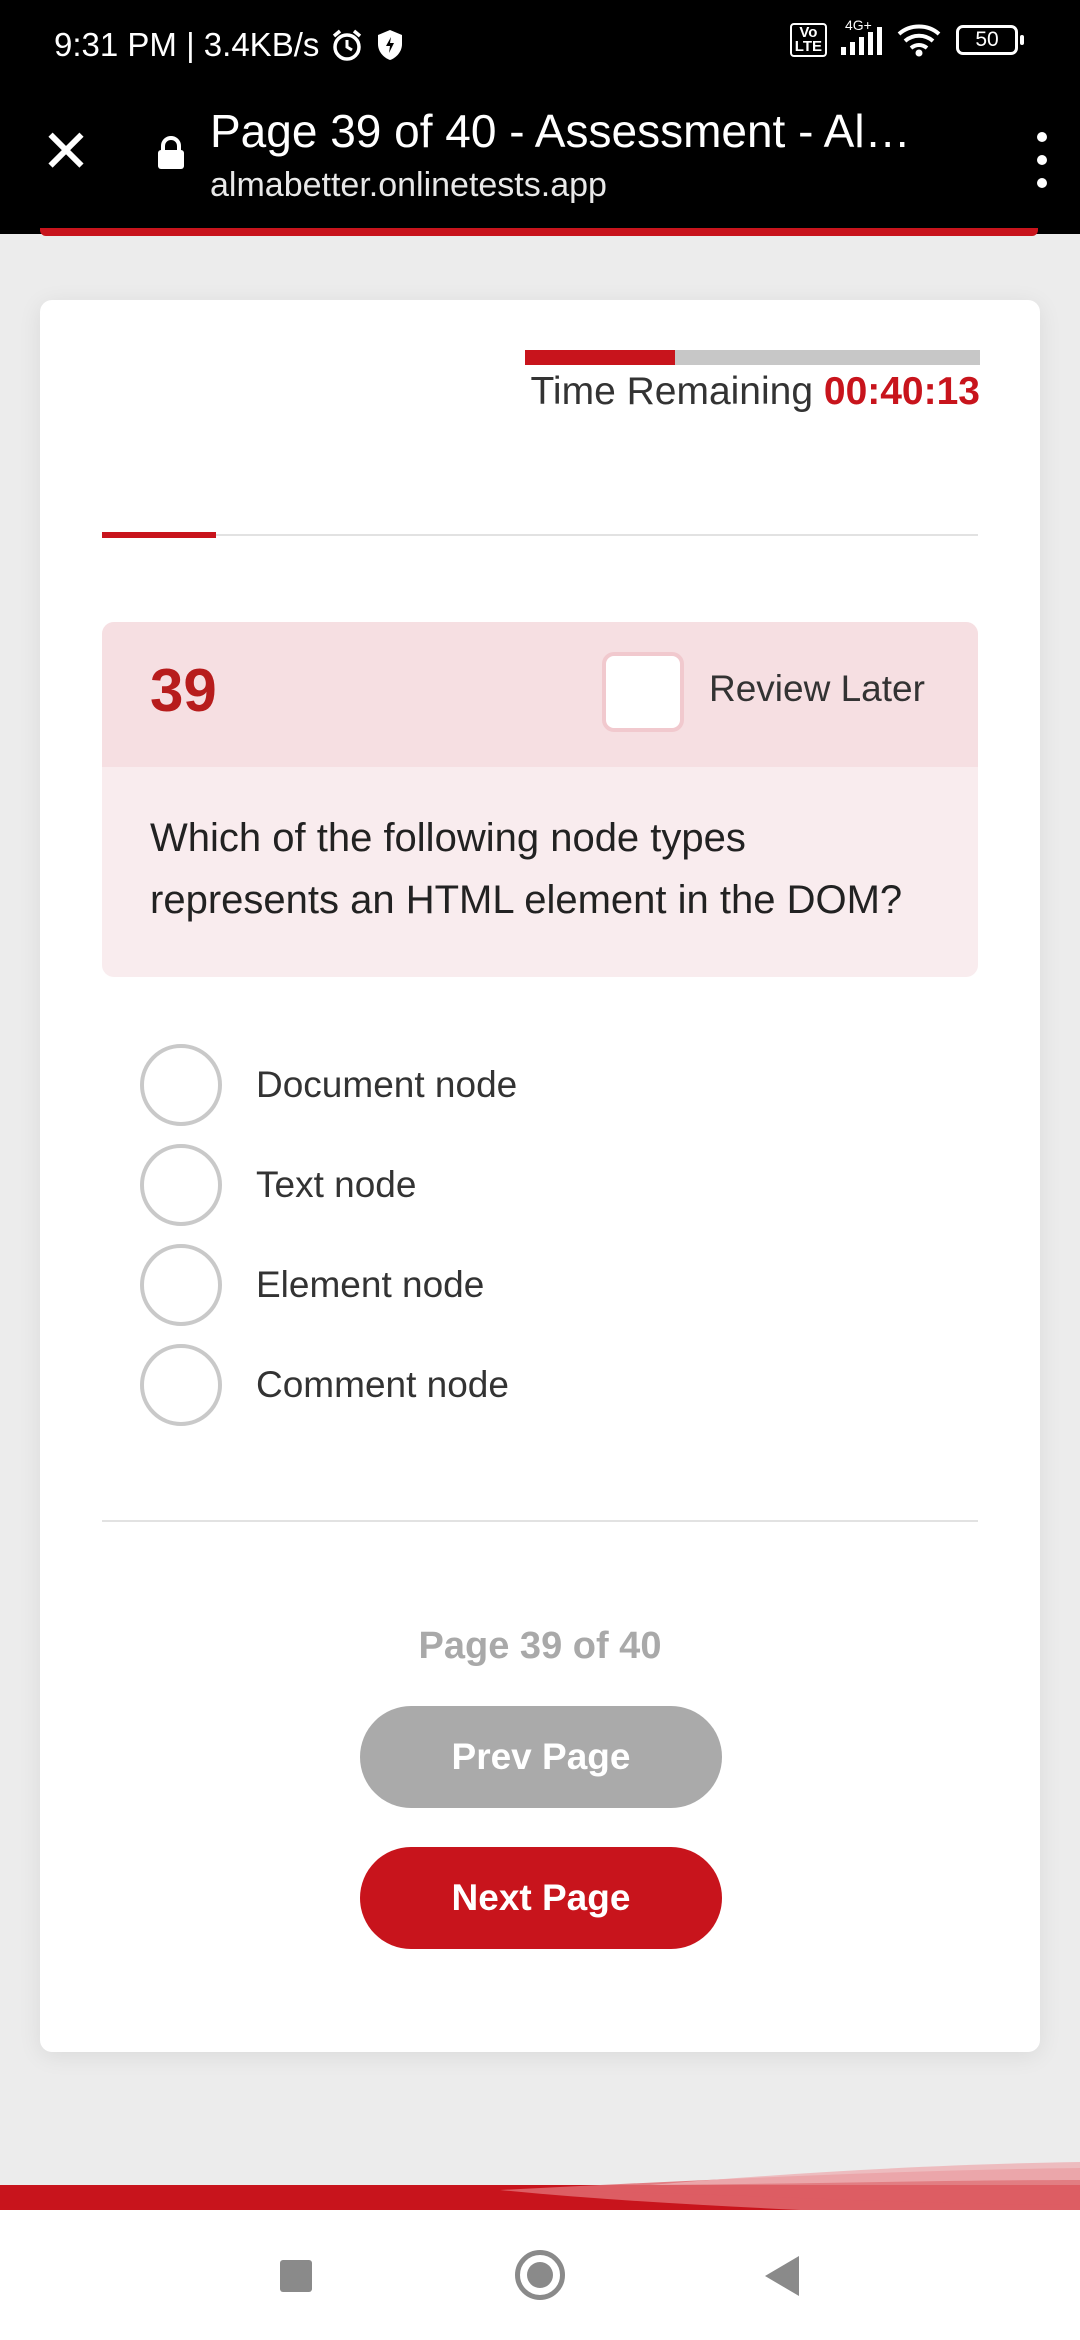  I want to click on option-text-node: Text node, so click(328, 1185).